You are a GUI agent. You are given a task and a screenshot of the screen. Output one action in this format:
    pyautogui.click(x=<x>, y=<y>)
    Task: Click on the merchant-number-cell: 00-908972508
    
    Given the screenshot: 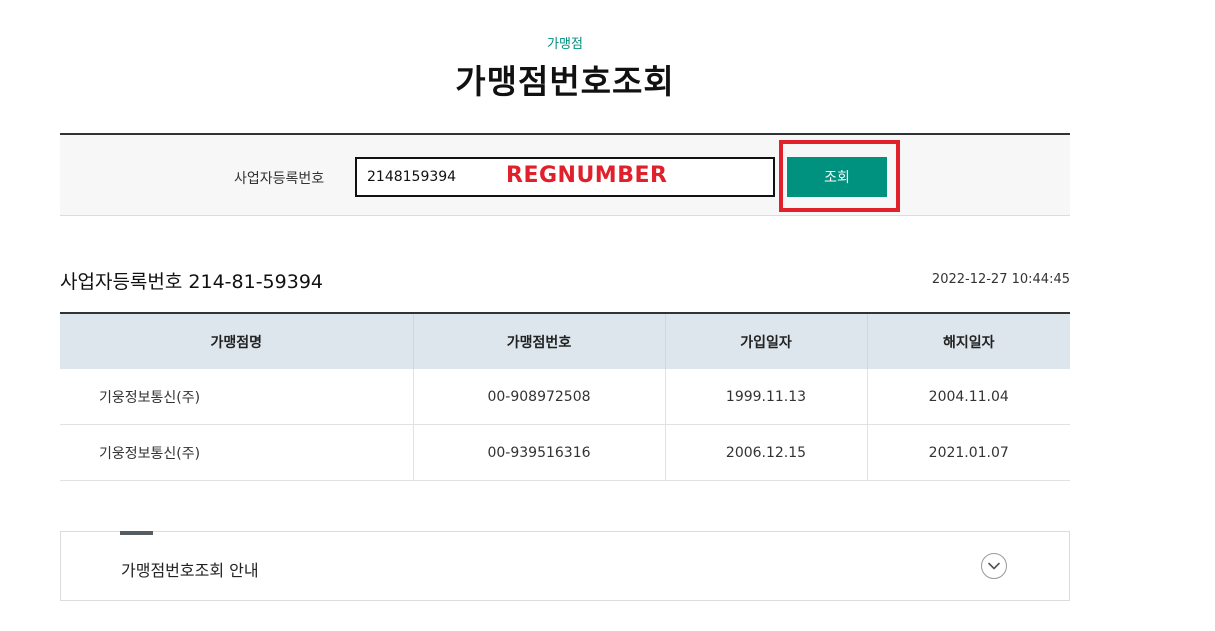 What is the action you would take?
    pyautogui.click(x=539, y=397)
    